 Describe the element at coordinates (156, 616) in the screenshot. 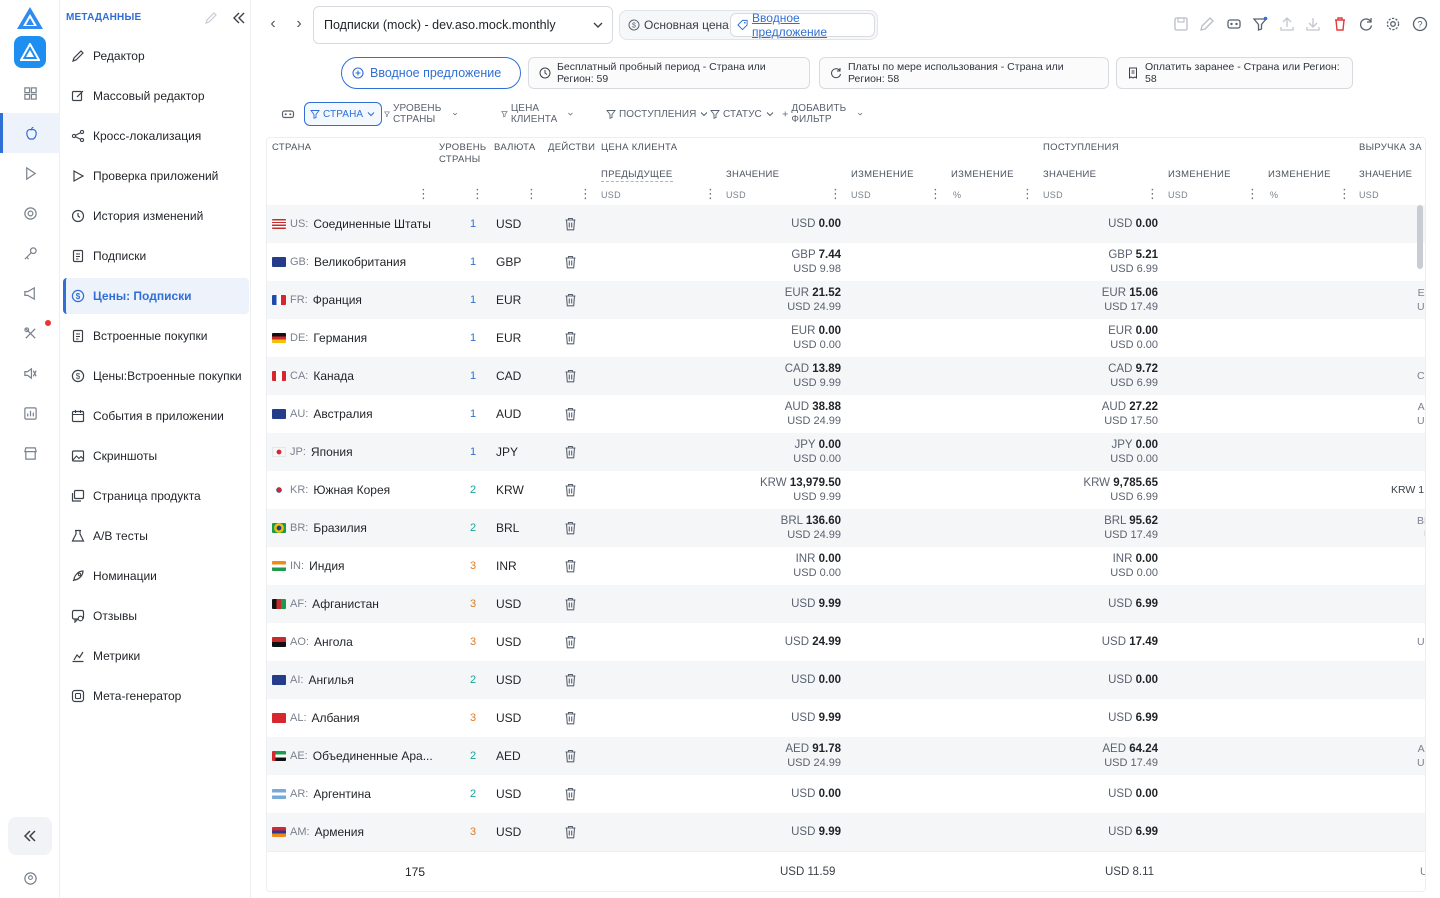

I see `sidebar-item: Отзывы` at that location.